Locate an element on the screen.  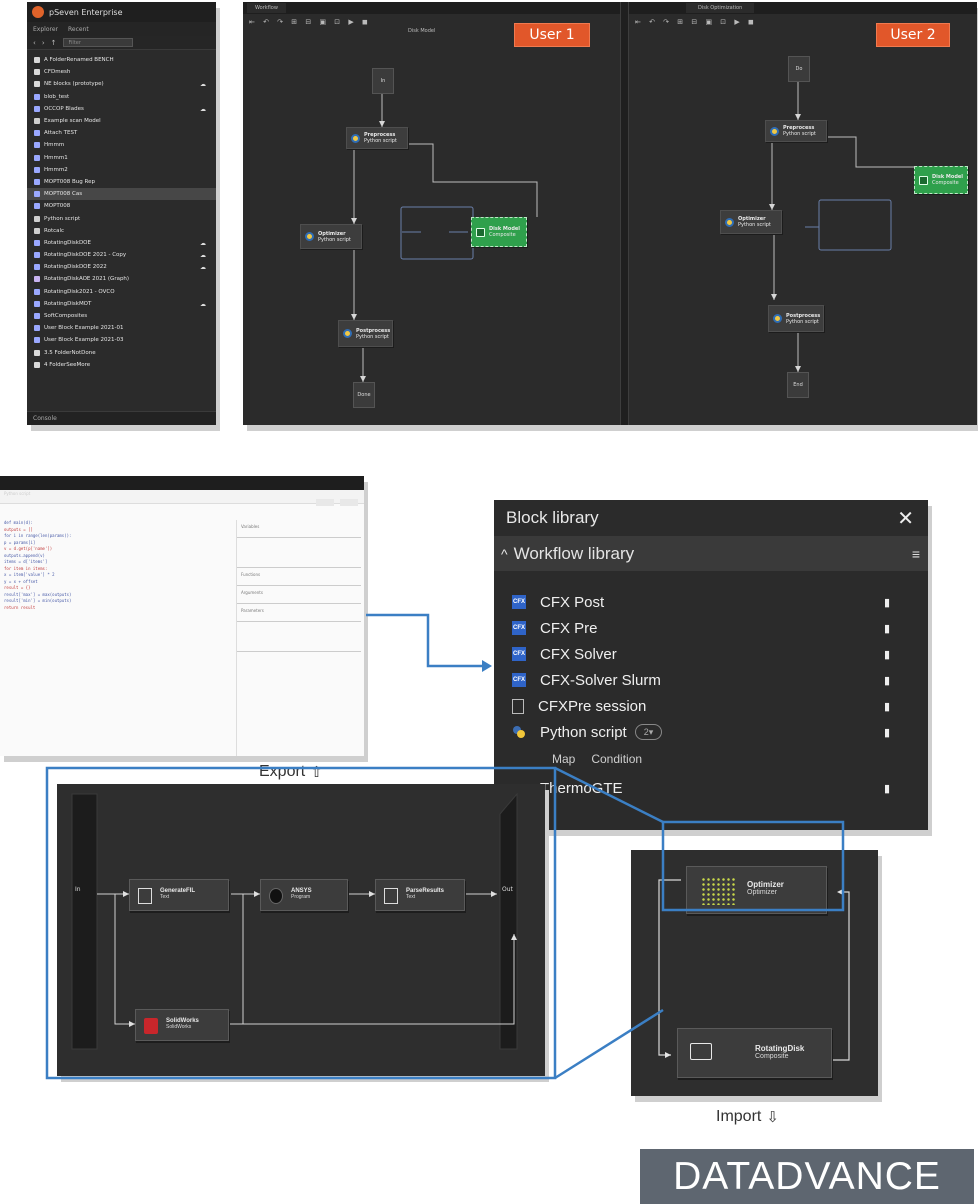
console-bar: Console is located at coordinates (121, 418).